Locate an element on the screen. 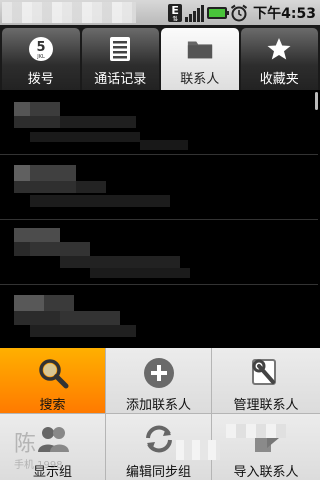 The width and height of the screenshot is (320, 480). notification-area-obscured is located at coordinates (69, 12).